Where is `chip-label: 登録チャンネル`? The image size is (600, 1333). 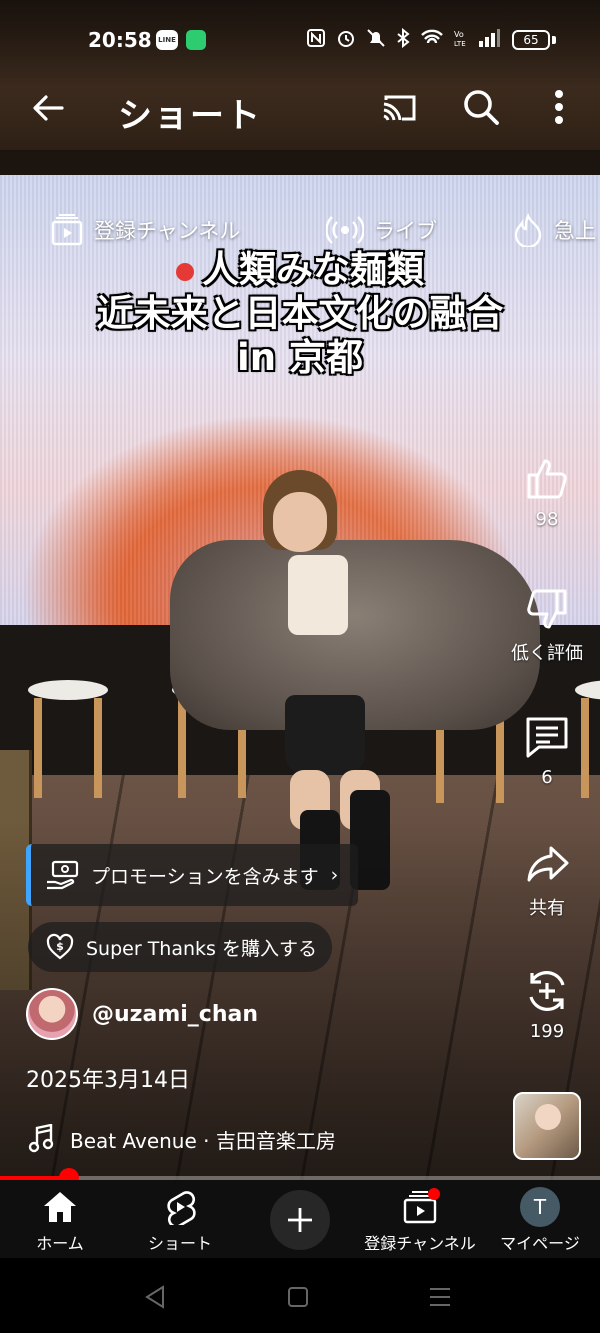 chip-label: 登録チャンネル is located at coordinates (167, 231).